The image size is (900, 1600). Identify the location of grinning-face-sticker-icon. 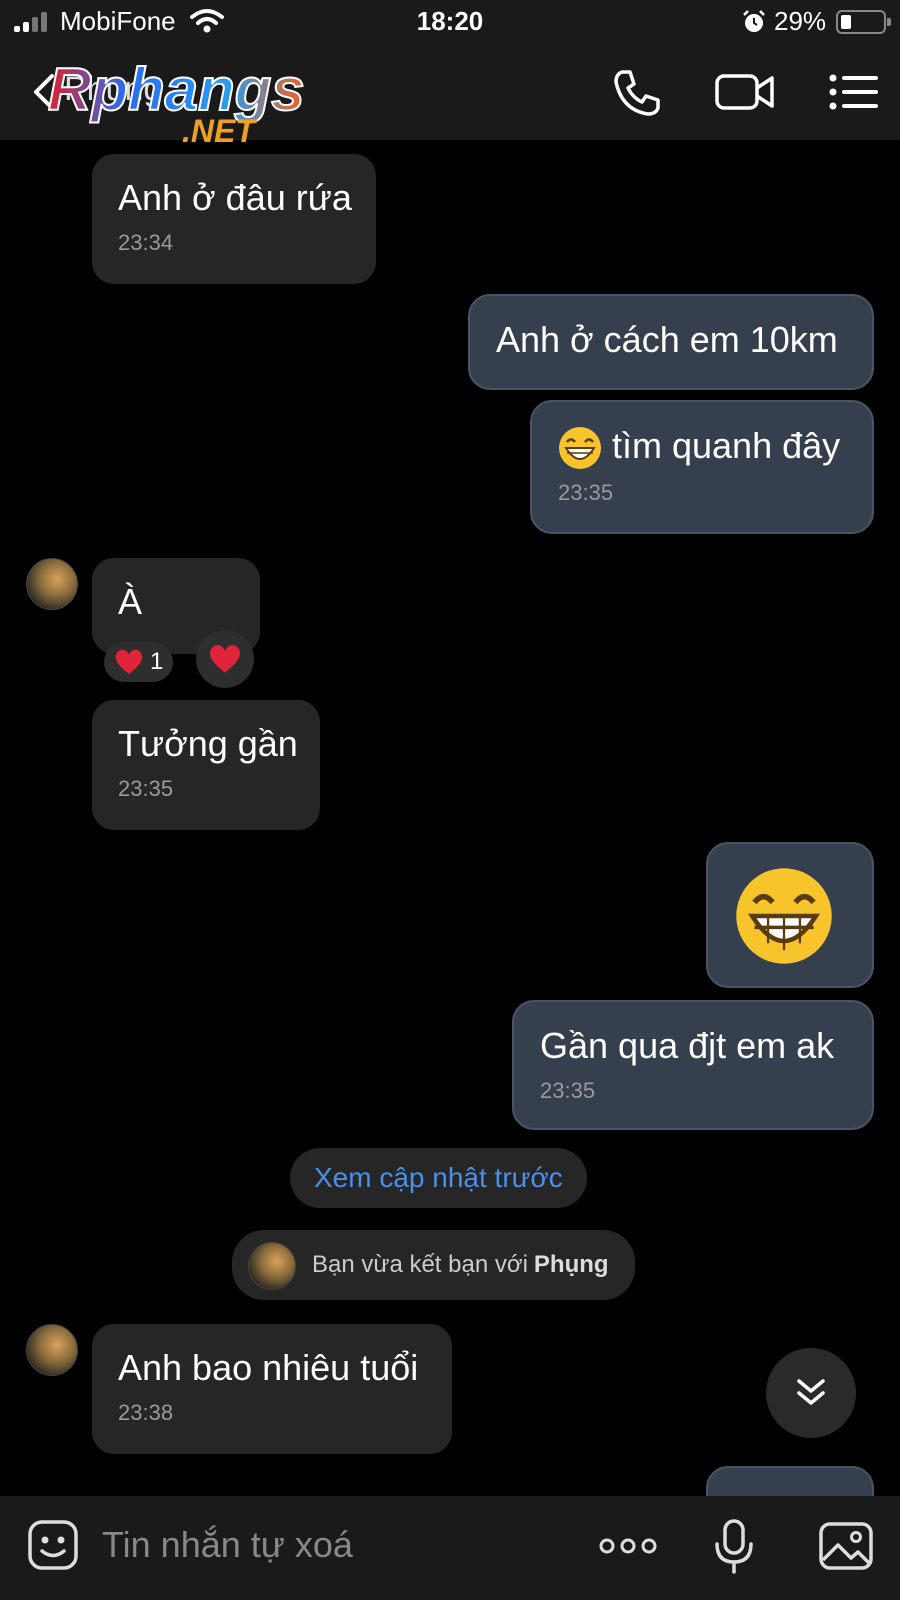
(784, 916).